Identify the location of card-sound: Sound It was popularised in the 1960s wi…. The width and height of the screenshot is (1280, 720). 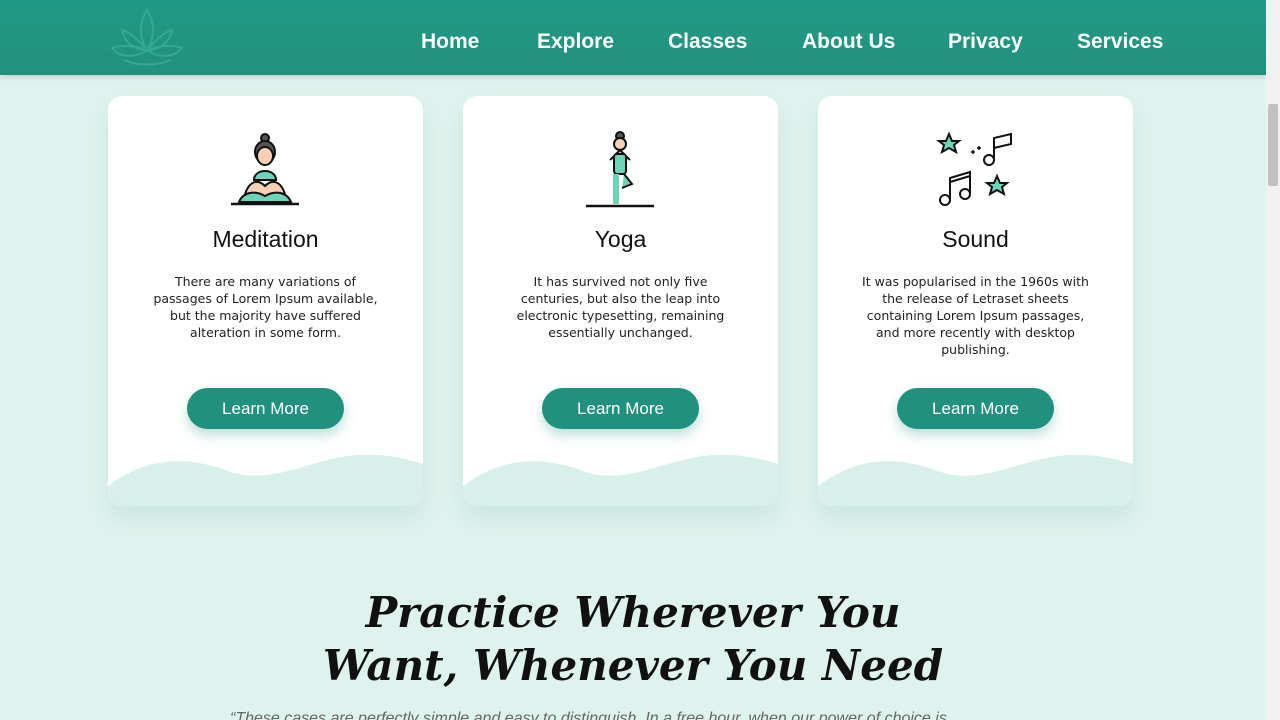
(975, 301).